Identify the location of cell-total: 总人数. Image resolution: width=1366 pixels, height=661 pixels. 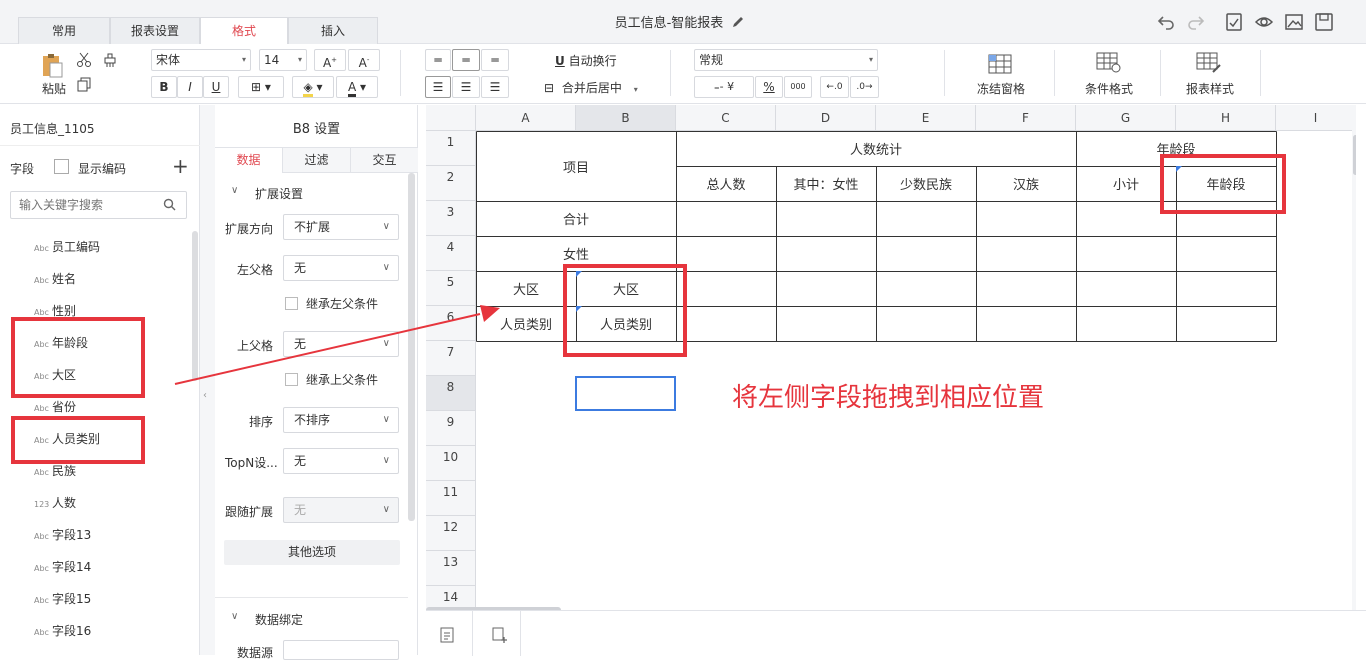
(726, 183).